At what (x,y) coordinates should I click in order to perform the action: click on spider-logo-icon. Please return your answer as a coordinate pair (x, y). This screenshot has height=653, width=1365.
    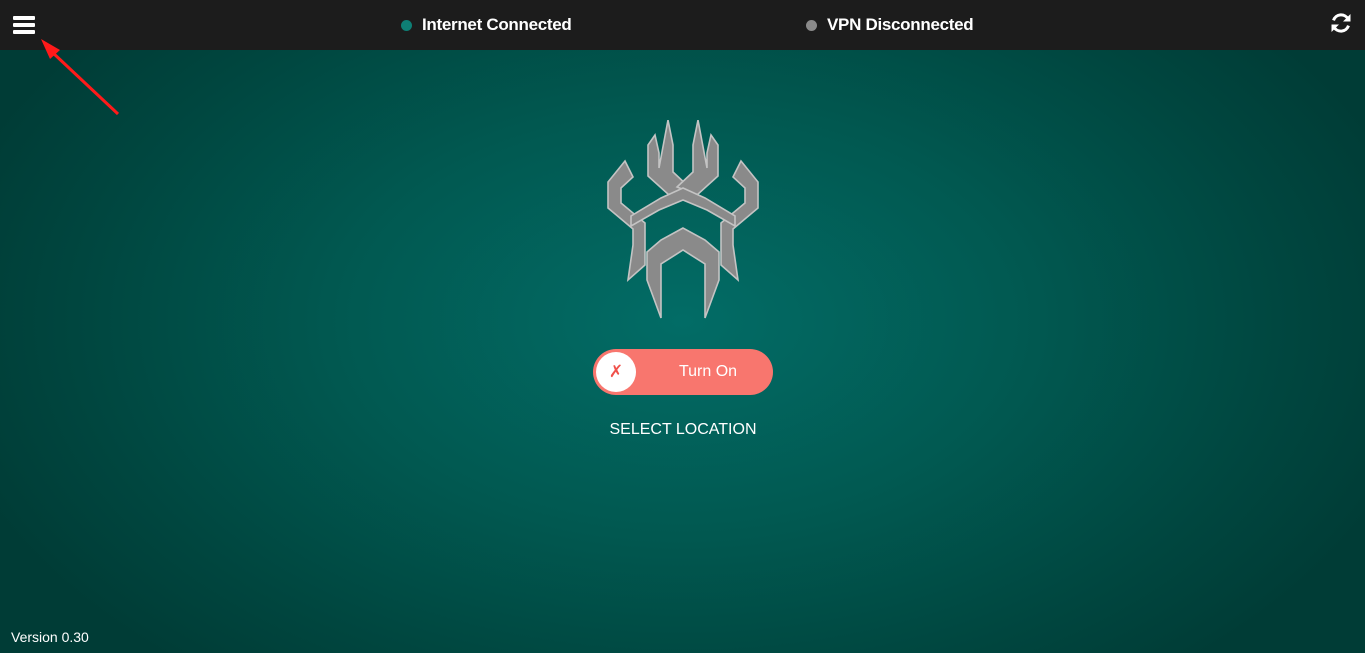
    Looking at the image, I should click on (683, 219).